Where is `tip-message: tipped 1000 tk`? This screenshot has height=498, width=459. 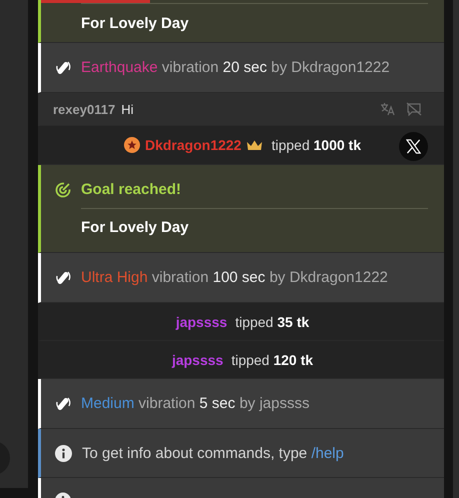
tip-message: tipped 1000 tk is located at coordinates (316, 145).